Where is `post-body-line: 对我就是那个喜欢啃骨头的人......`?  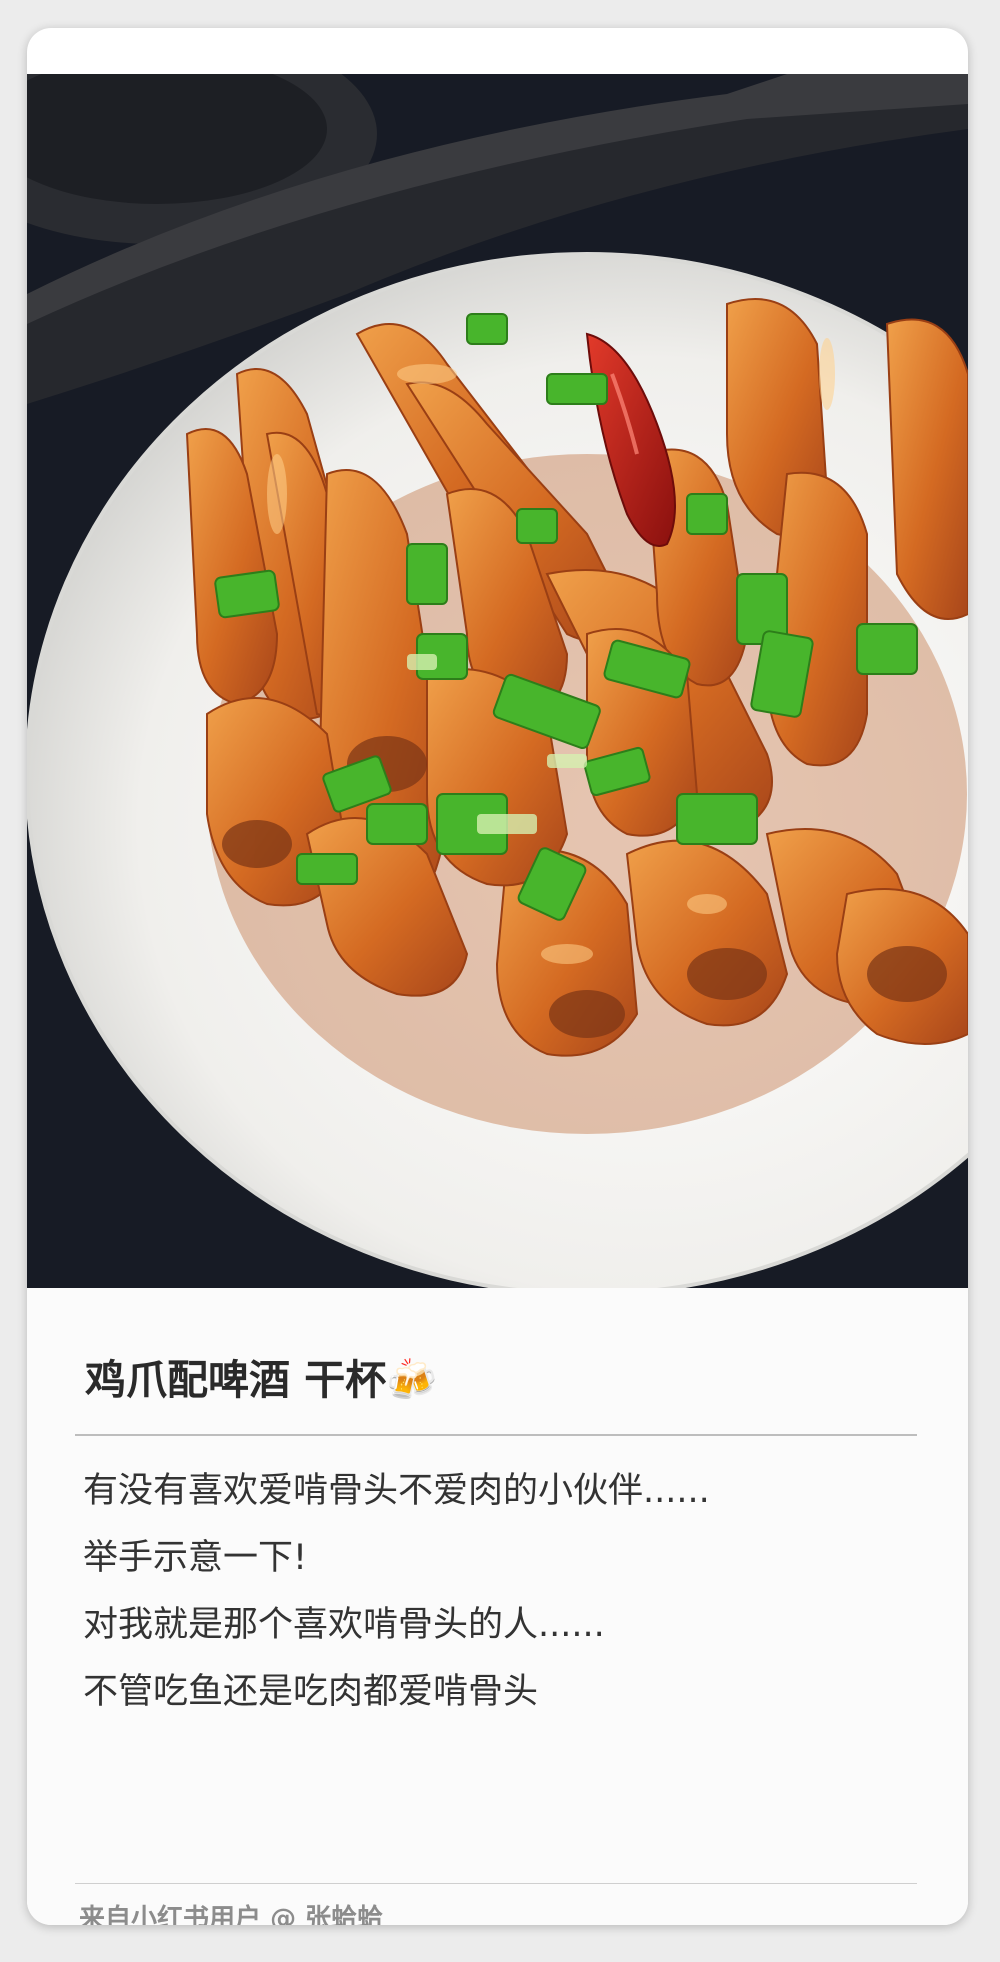
post-body-line: 对我就是那个喜欢啃骨头的人...... is located at coordinates (344, 1625).